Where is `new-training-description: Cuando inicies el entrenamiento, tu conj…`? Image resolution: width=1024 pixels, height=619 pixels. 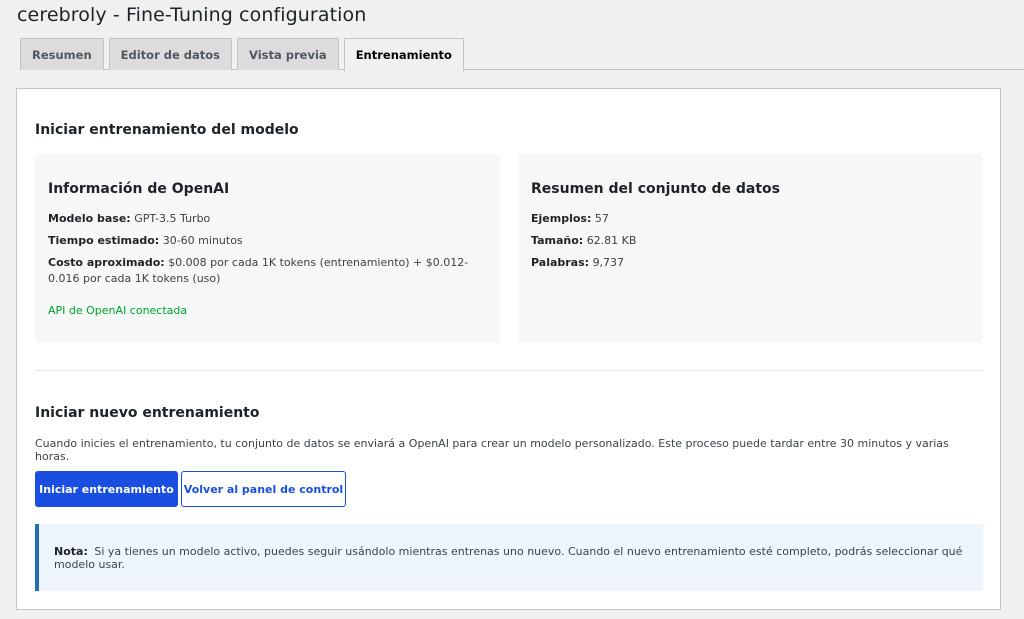 new-training-description: Cuando inicies el entrenamiento, tu conj… is located at coordinates (492, 450).